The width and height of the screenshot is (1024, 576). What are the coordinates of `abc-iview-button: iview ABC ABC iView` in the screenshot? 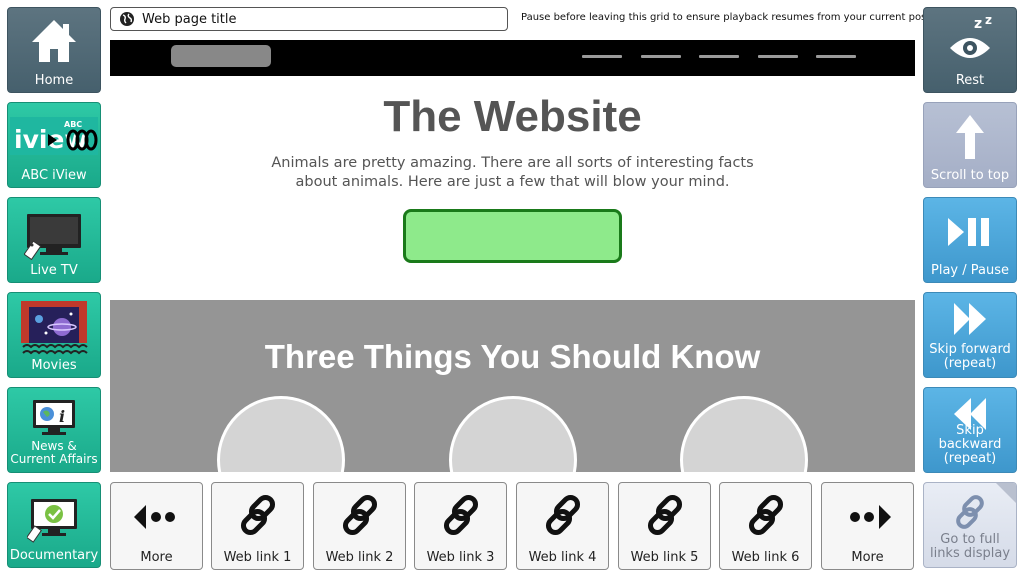 It's located at (54, 145).